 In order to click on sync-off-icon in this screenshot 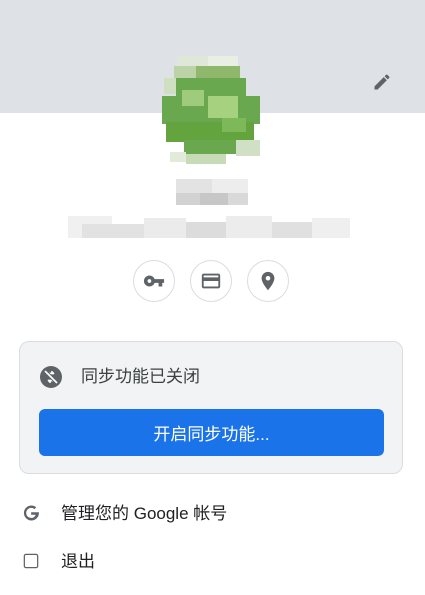, I will do `click(51, 377)`.